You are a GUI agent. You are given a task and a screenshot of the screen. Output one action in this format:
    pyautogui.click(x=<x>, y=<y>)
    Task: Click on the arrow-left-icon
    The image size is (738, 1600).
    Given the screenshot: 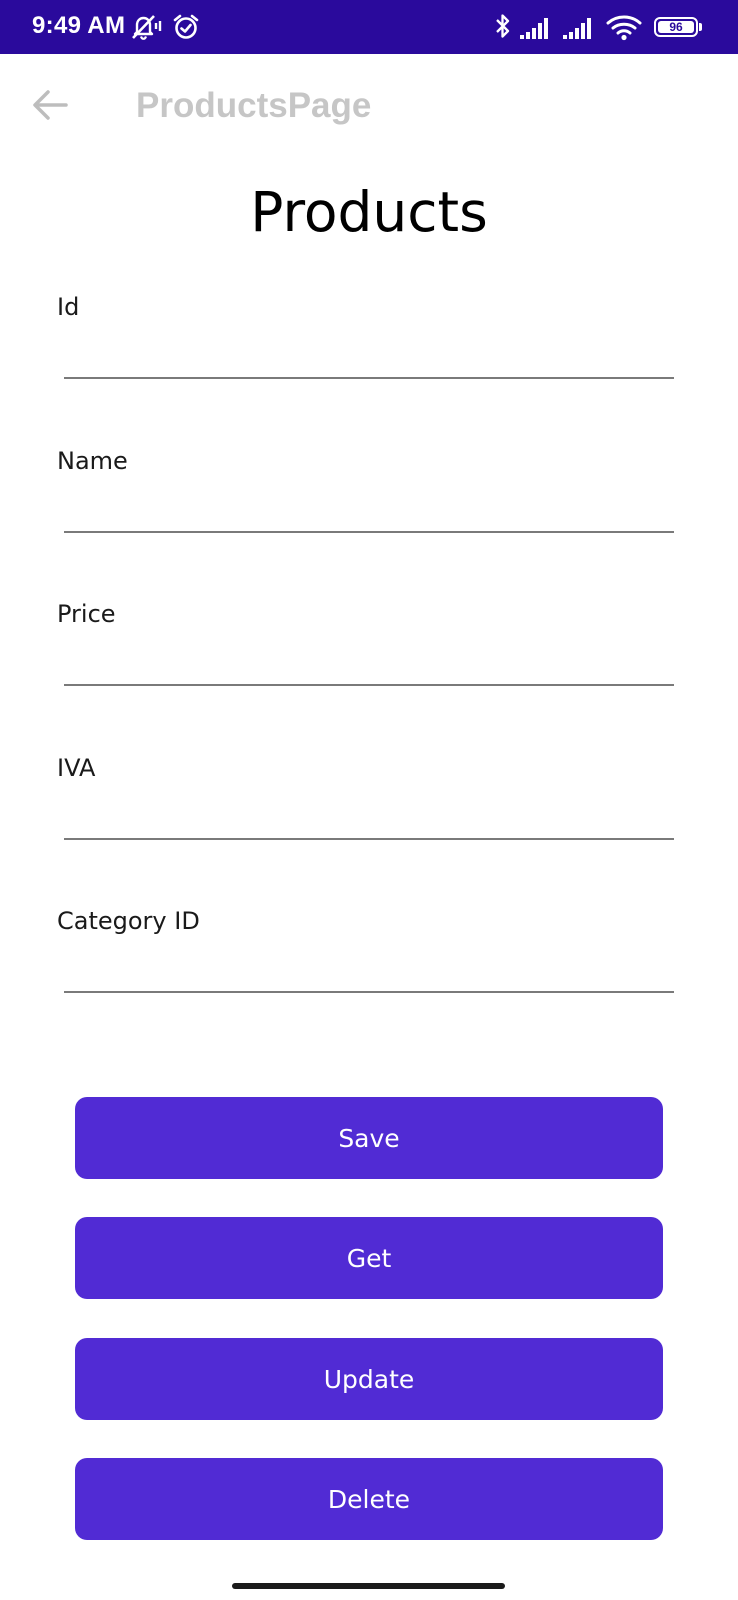 What is the action you would take?
    pyautogui.click(x=50, y=105)
    